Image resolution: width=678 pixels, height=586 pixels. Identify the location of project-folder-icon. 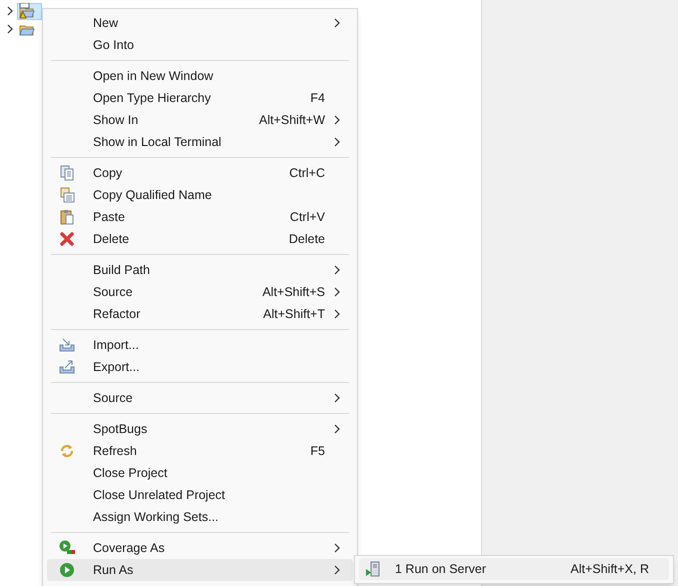
(27, 11).